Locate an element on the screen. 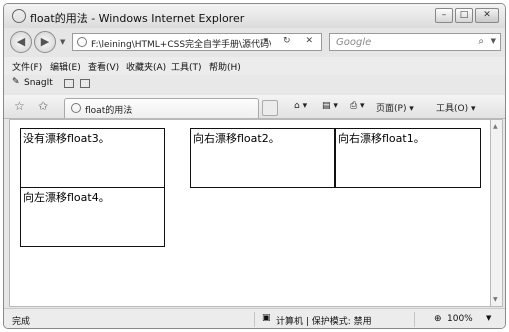 This screenshot has height=332, width=509. forward-button: ▶ is located at coordinates (45, 42).